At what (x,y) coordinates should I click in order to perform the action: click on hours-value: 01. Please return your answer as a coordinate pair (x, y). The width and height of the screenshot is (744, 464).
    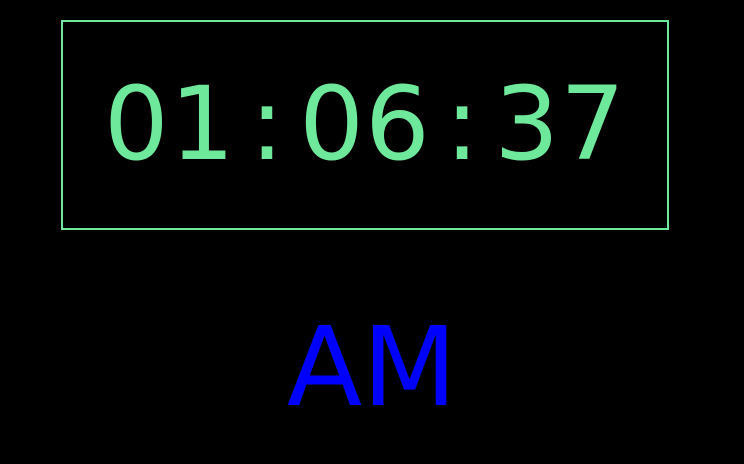
    Looking at the image, I should click on (169, 124).